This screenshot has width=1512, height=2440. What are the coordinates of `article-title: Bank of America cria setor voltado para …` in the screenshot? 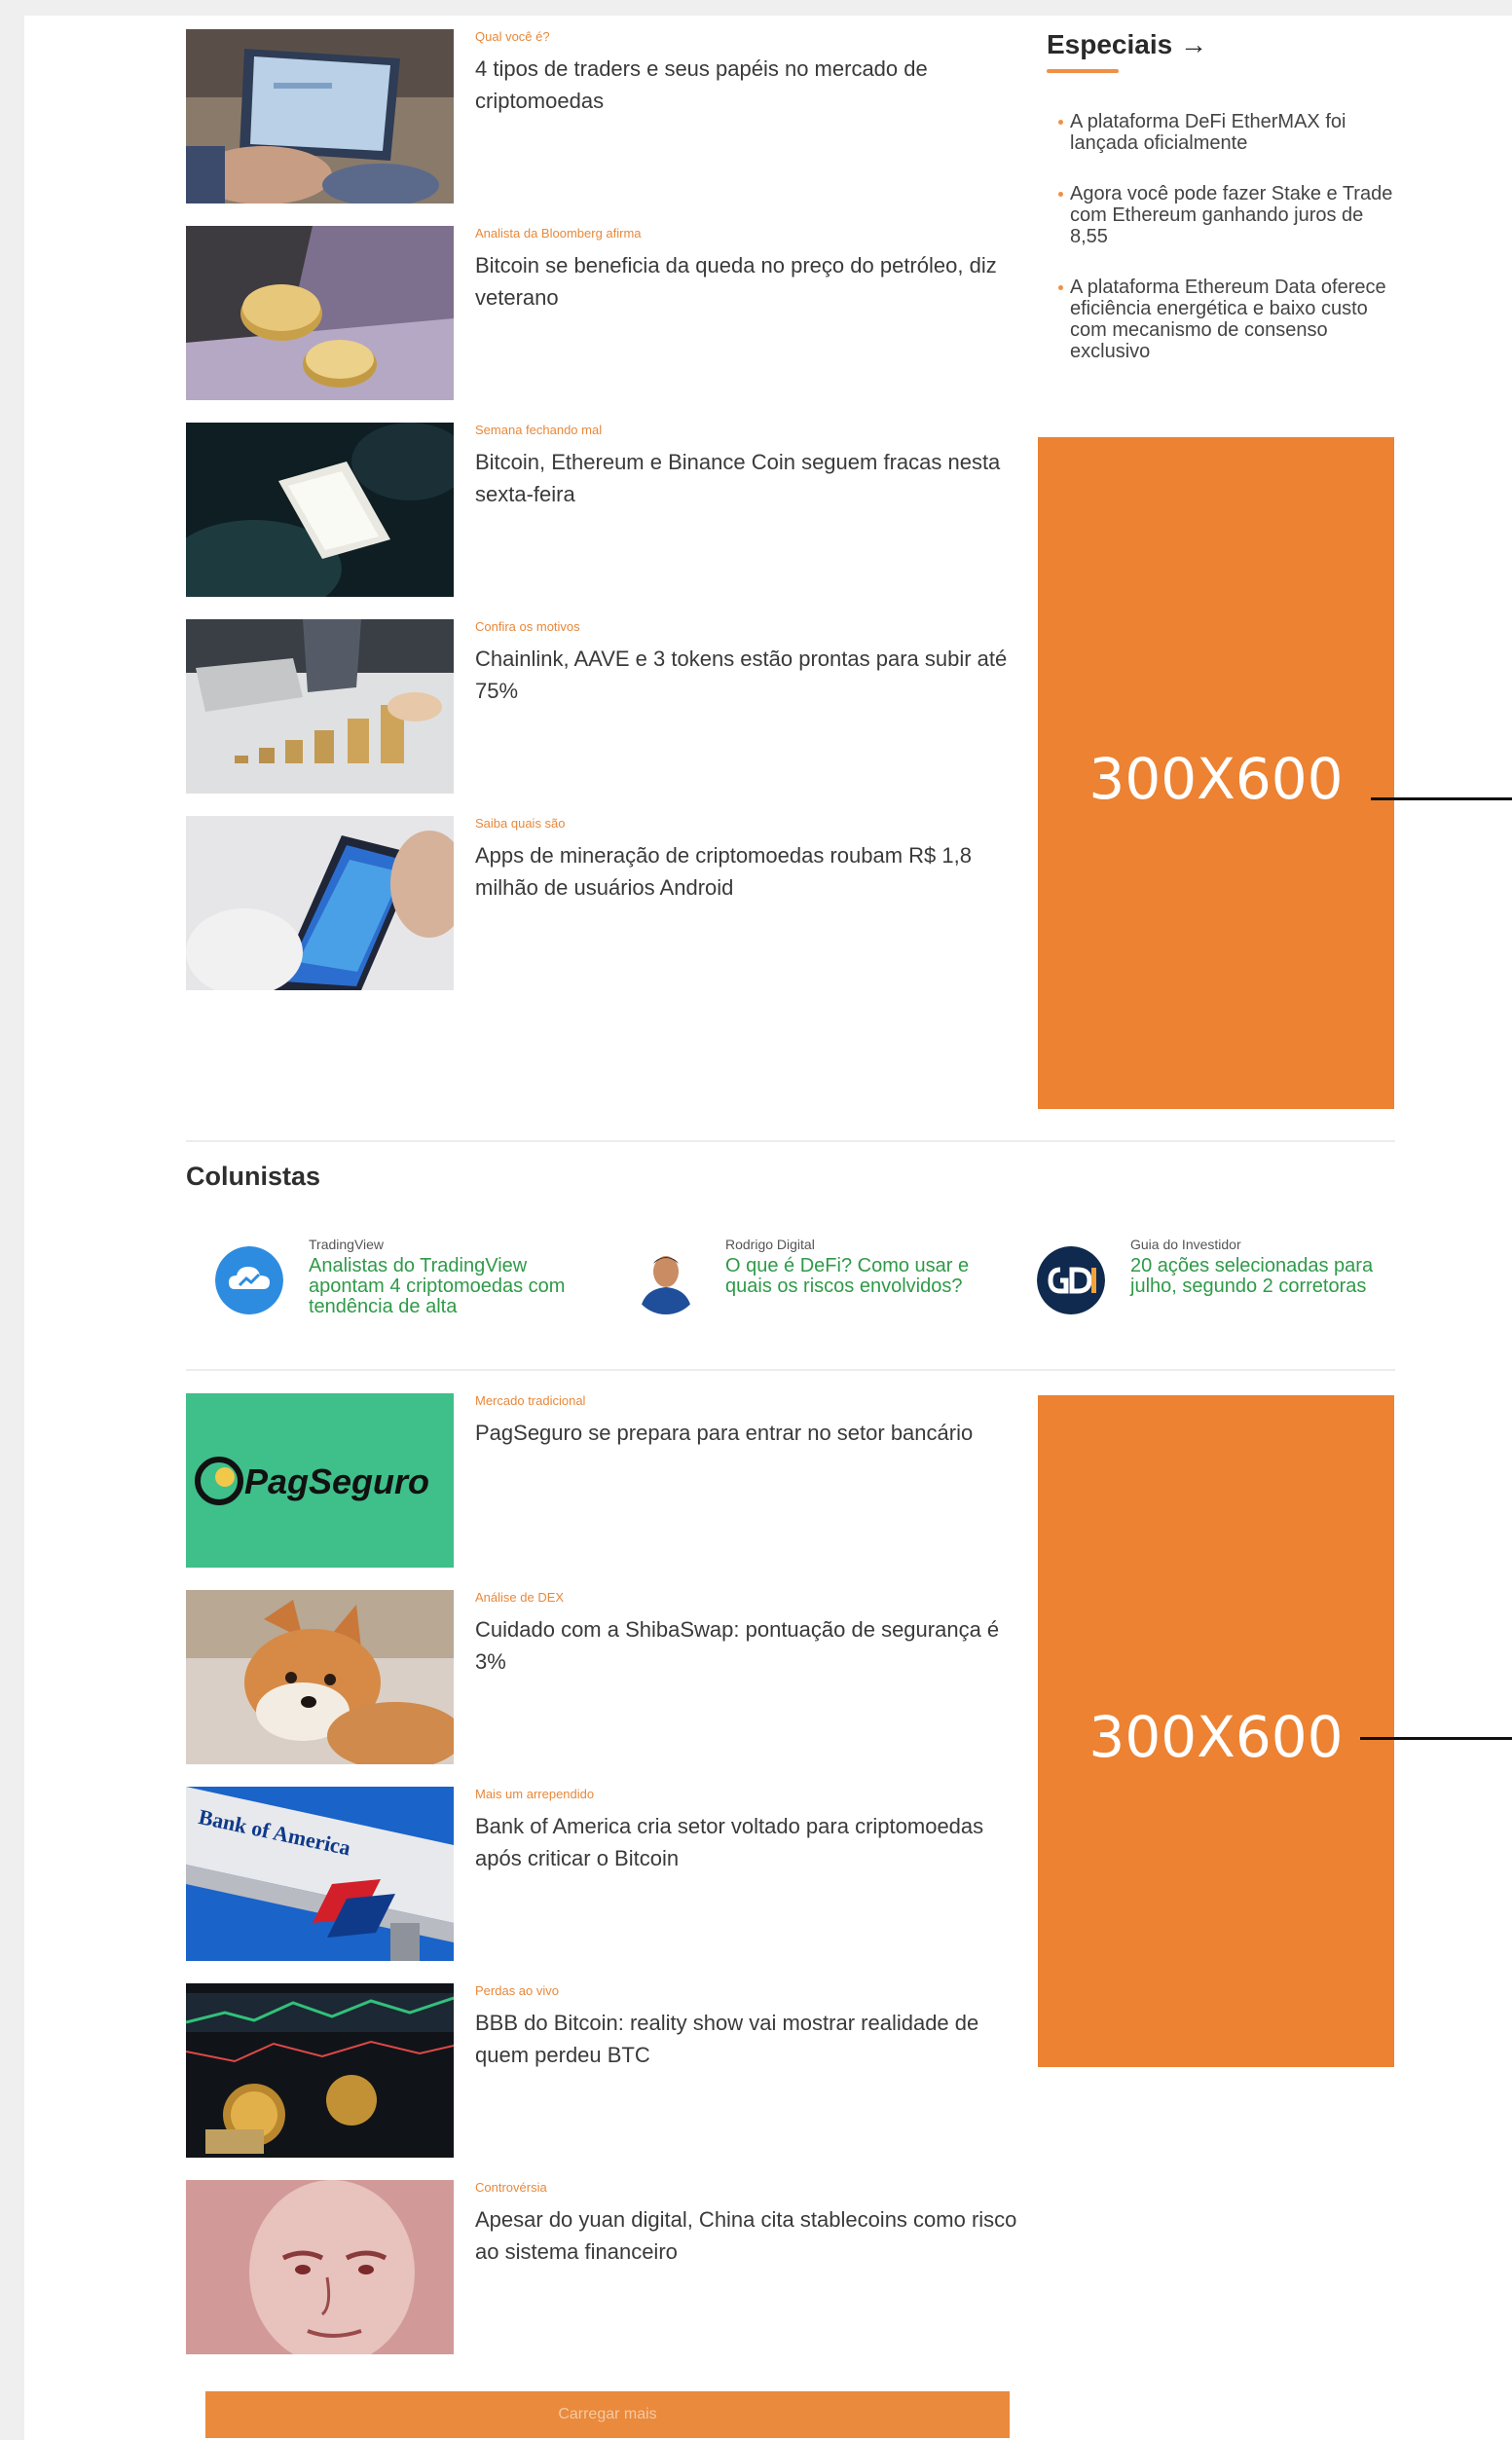 It's located at (747, 1842).